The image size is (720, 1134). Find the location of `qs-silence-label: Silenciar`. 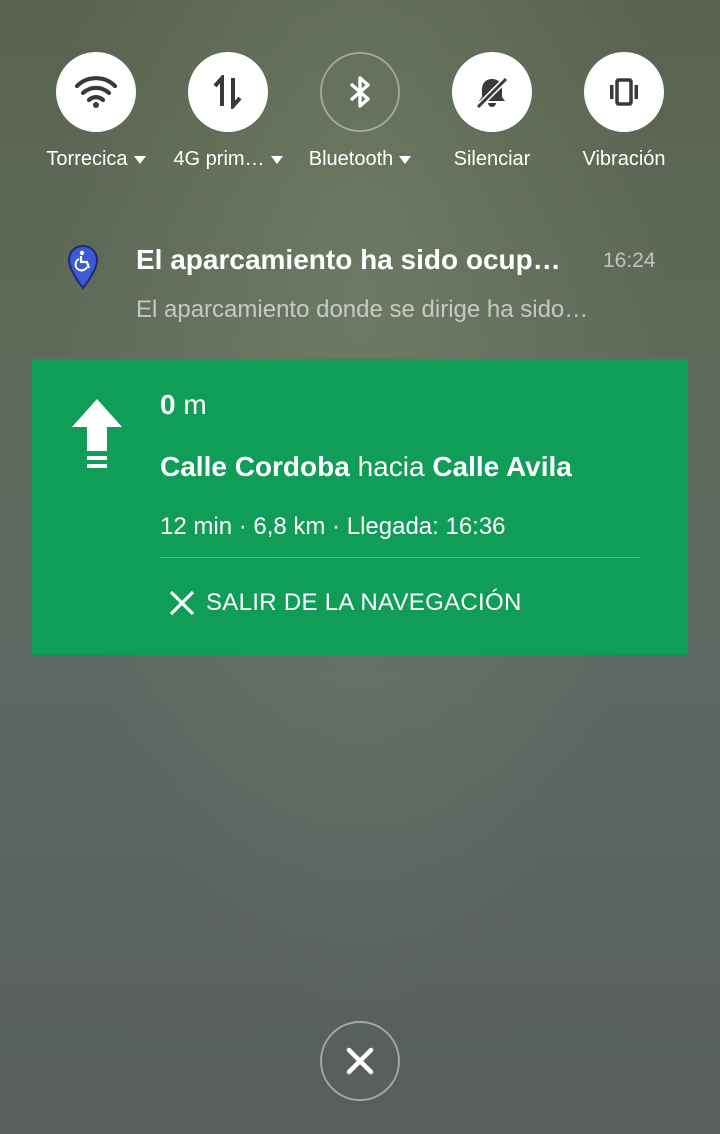

qs-silence-label: Silenciar is located at coordinates (492, 159).